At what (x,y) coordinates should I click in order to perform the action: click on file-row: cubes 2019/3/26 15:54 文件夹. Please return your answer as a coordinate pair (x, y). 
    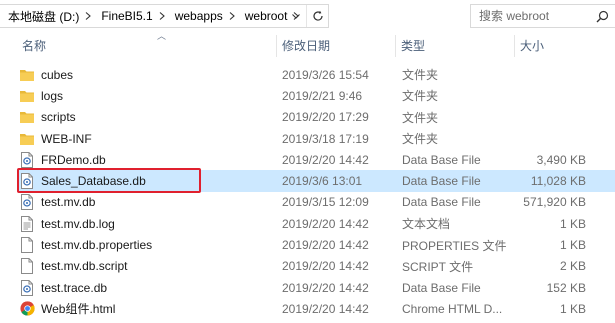
    Looking at the image, I should click on (316, 74).